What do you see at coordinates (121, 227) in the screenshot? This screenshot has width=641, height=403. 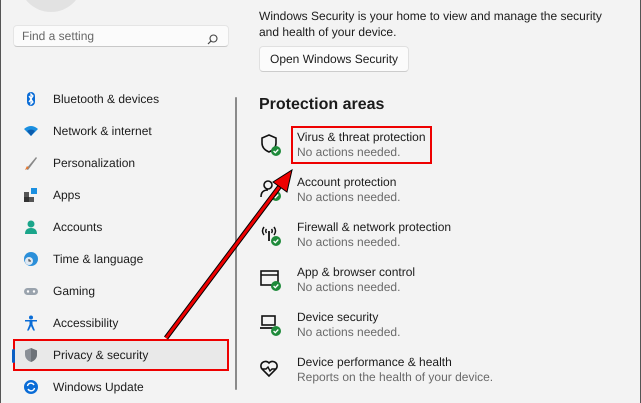 I see `sidebar-item: Accounts` at bounding box center [121, 227].